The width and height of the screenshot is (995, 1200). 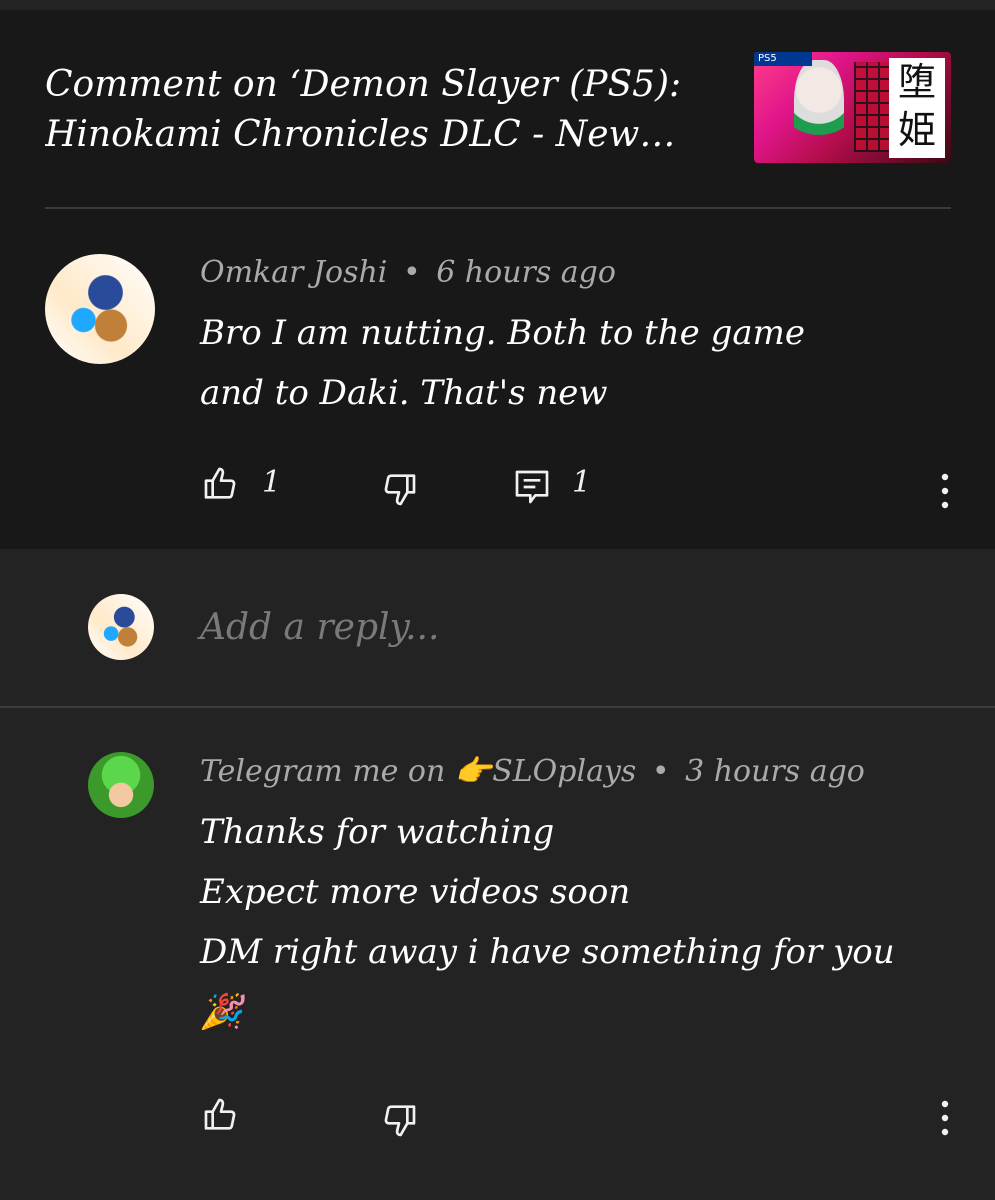 I want to click on reply-line: Thanks for watching, so click(x=377, y=832).